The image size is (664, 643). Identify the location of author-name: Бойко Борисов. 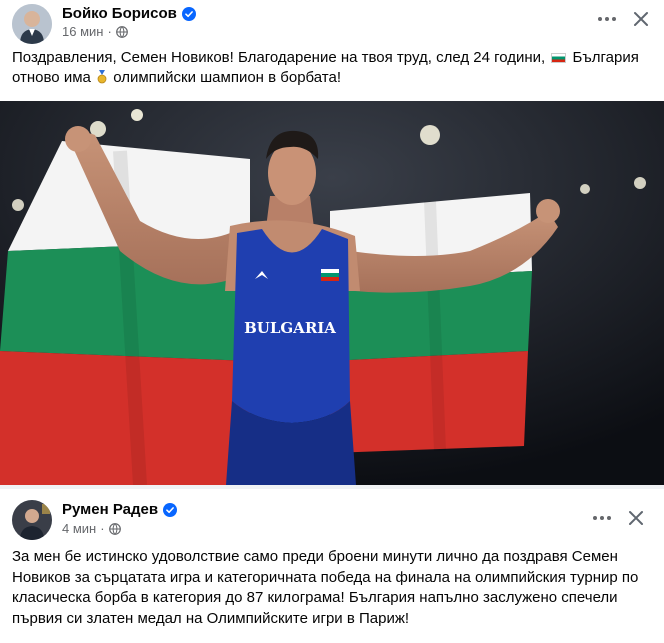
(129, 13).